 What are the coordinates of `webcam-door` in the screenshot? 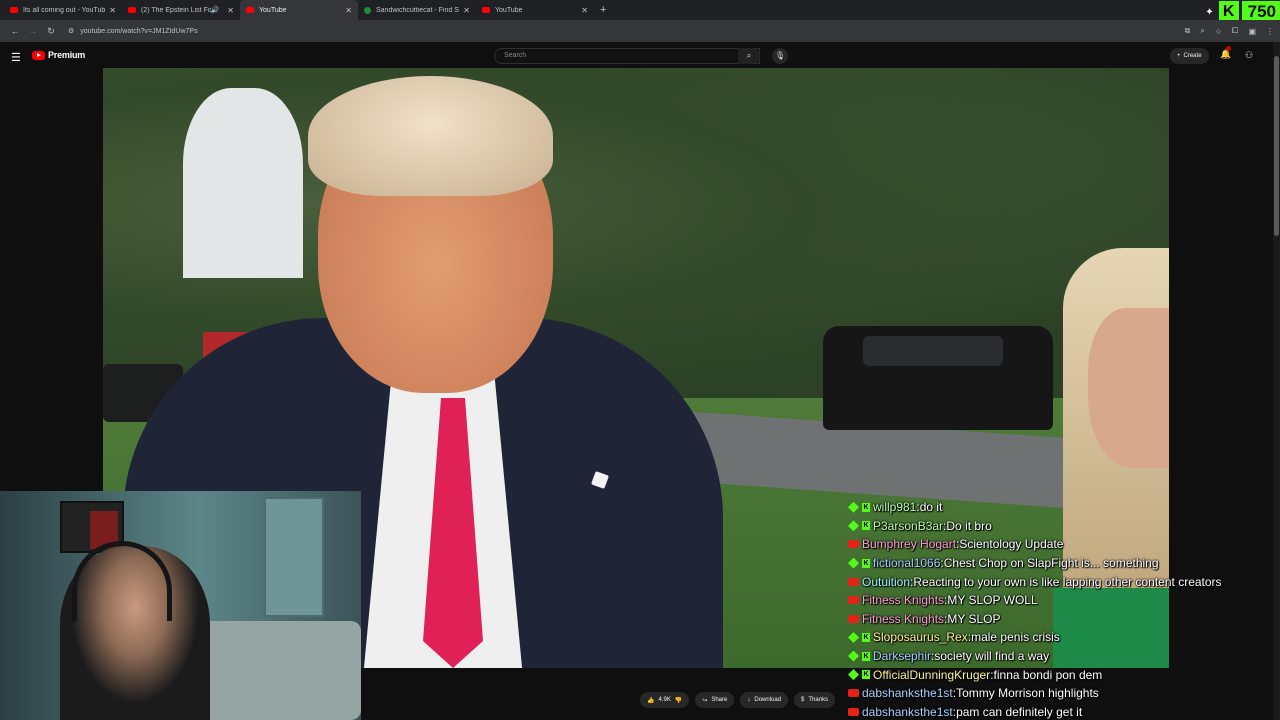 It's located at (294, 557).